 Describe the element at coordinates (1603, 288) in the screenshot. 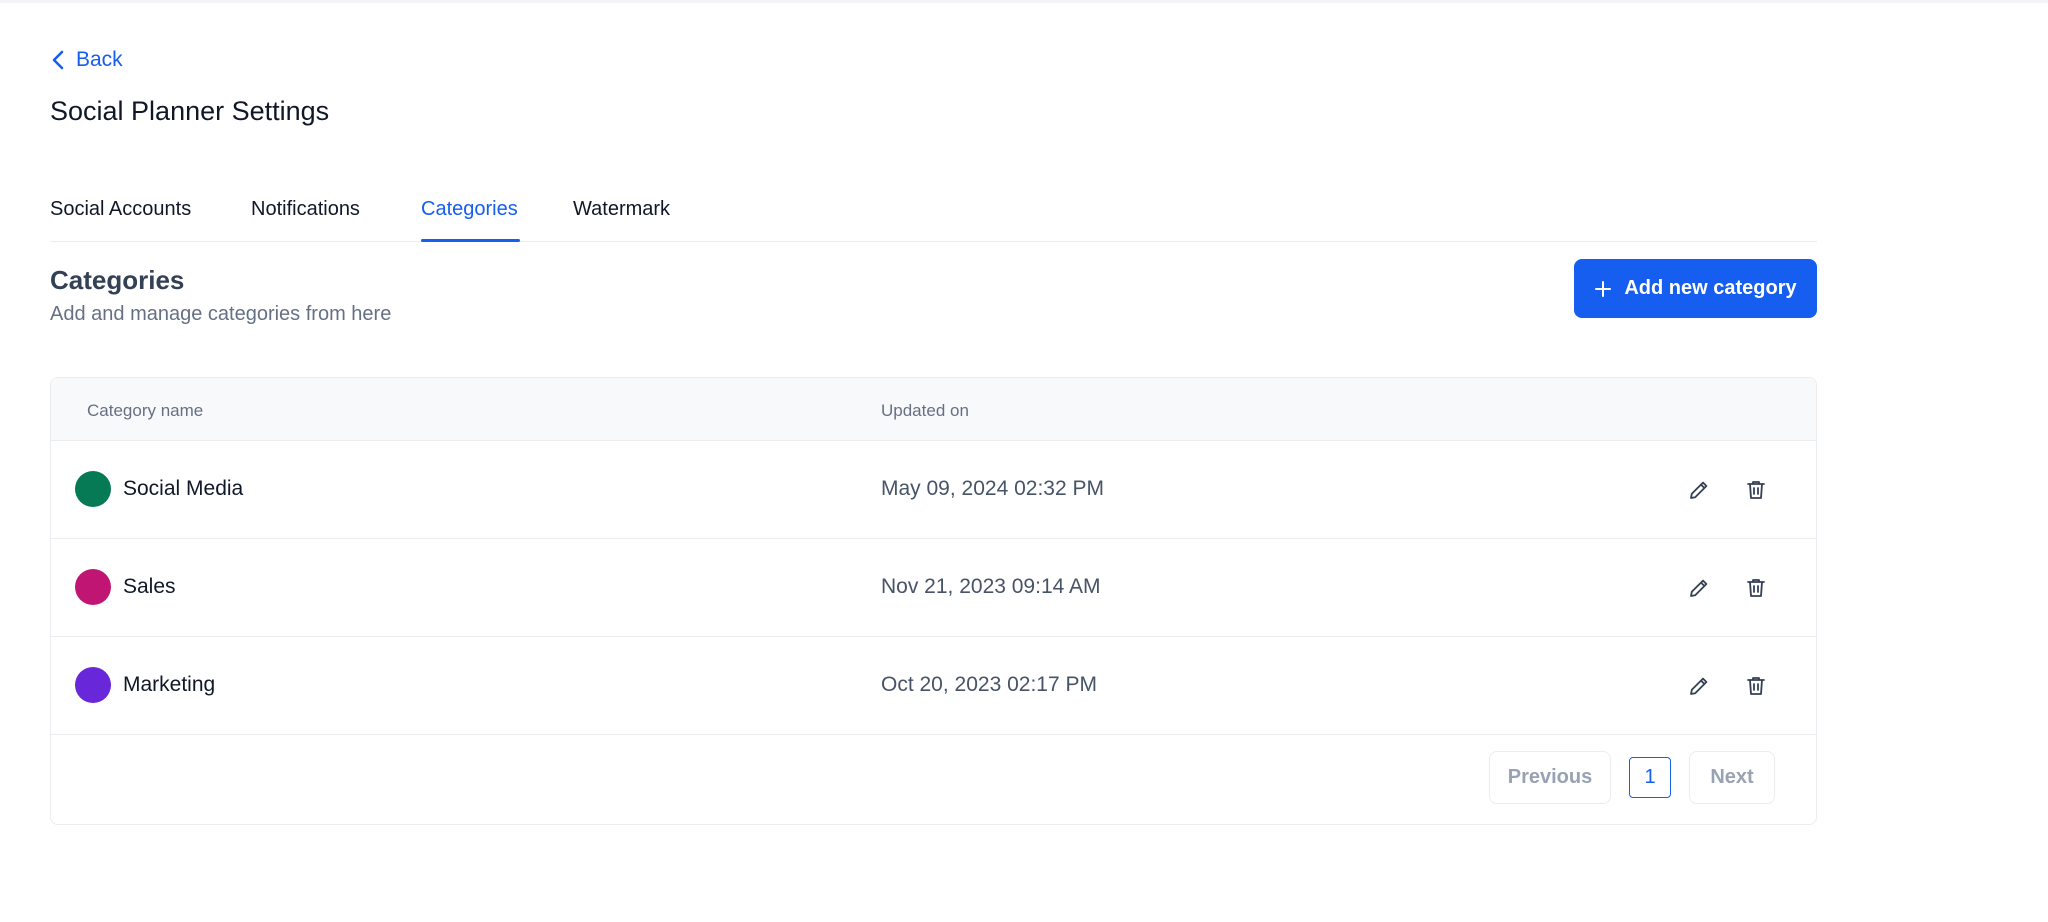

I see `plus-icon` at that location.